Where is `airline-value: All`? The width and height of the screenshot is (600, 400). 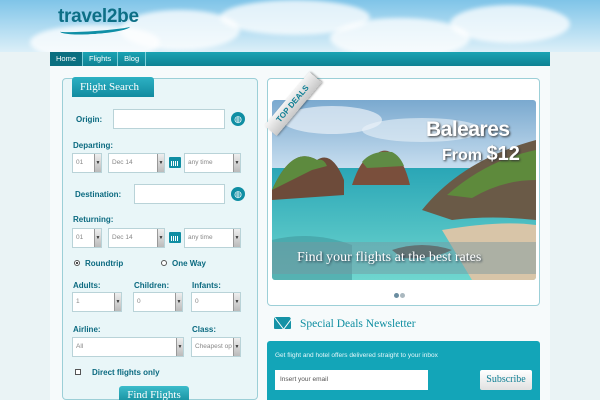
airline-value: All is located at coordinates (80, 346).